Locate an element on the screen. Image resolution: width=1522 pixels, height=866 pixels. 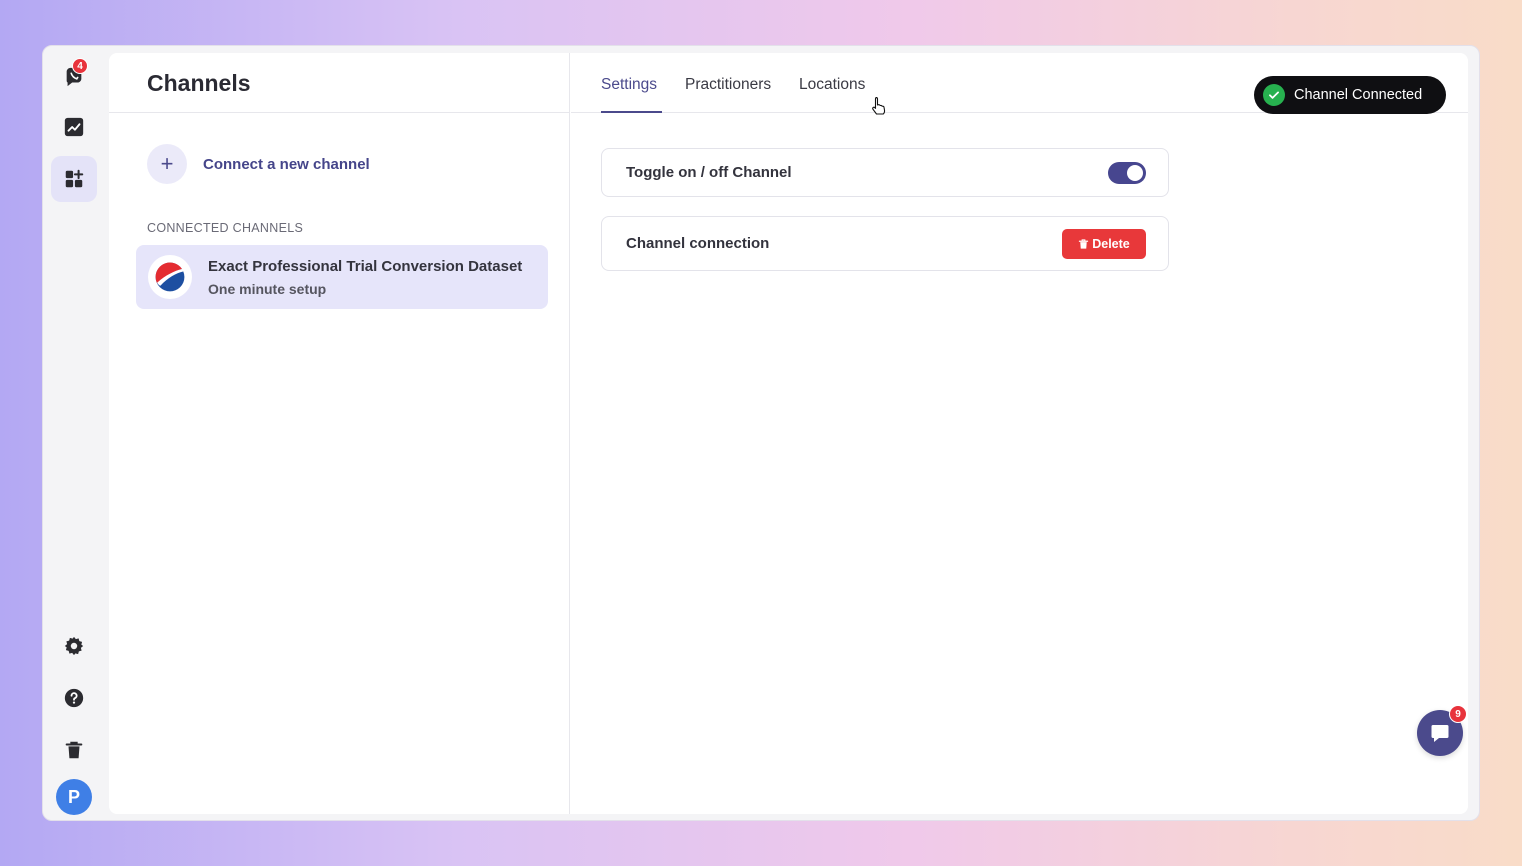
delete-button-label: Delete is located at coordinates (1111, 244).